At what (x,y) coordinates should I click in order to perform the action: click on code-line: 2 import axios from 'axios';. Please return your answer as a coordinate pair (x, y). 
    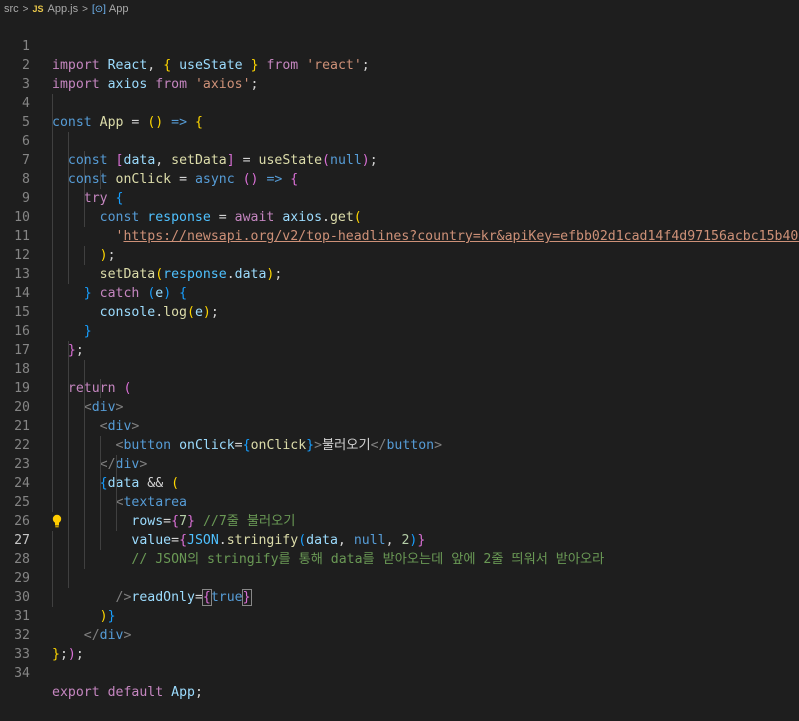
    Looking at the image, I should click on (399, 64).